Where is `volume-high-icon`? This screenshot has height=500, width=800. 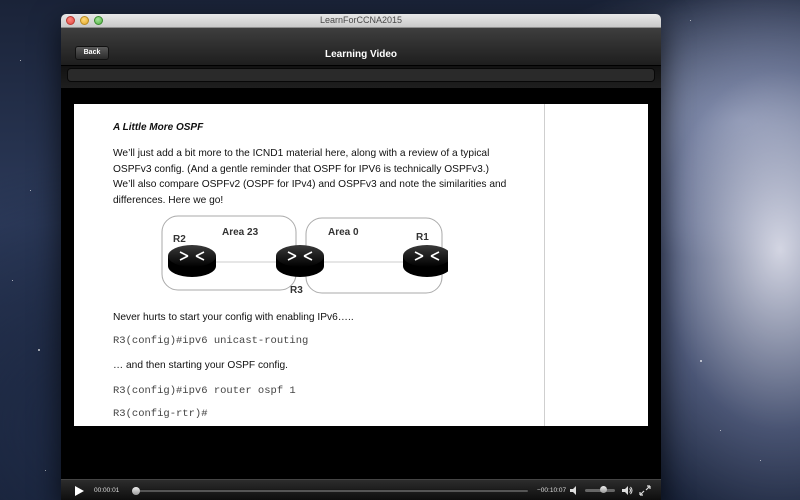
volume-high-icon is located at coordinates (627, 490).